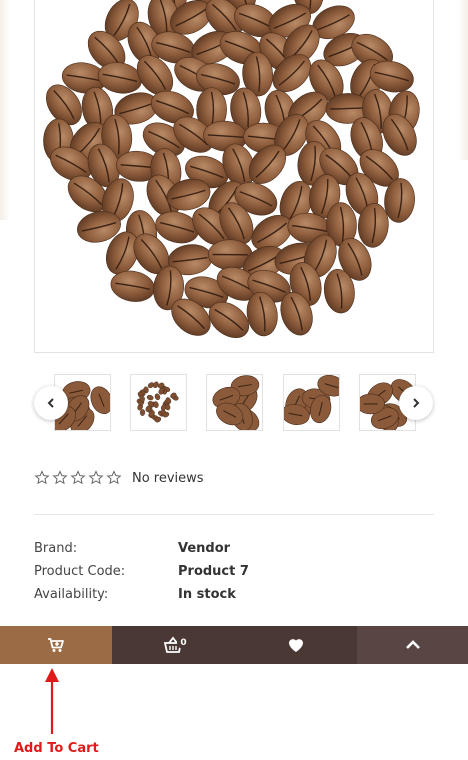  Describe the element at coordinates (5, 110) in the screenshot. I see `page-edge-left` at that location.